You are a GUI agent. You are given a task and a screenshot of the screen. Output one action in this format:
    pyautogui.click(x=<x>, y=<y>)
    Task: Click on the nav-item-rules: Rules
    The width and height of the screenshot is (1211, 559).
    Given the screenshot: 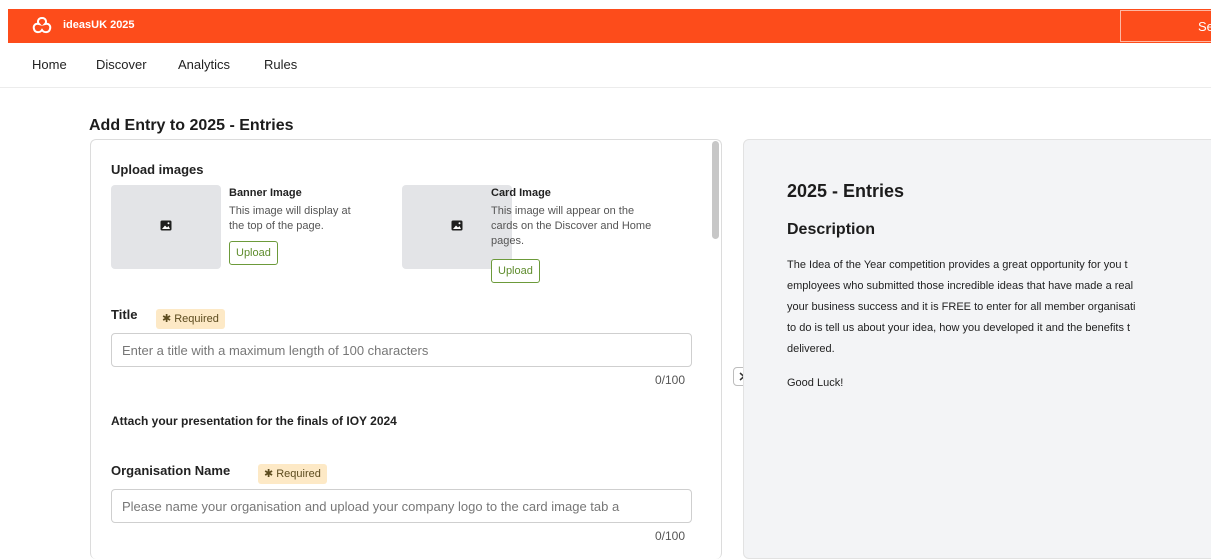 What is the action you would take?
    pyautogui.click(x=280, y=64)
    